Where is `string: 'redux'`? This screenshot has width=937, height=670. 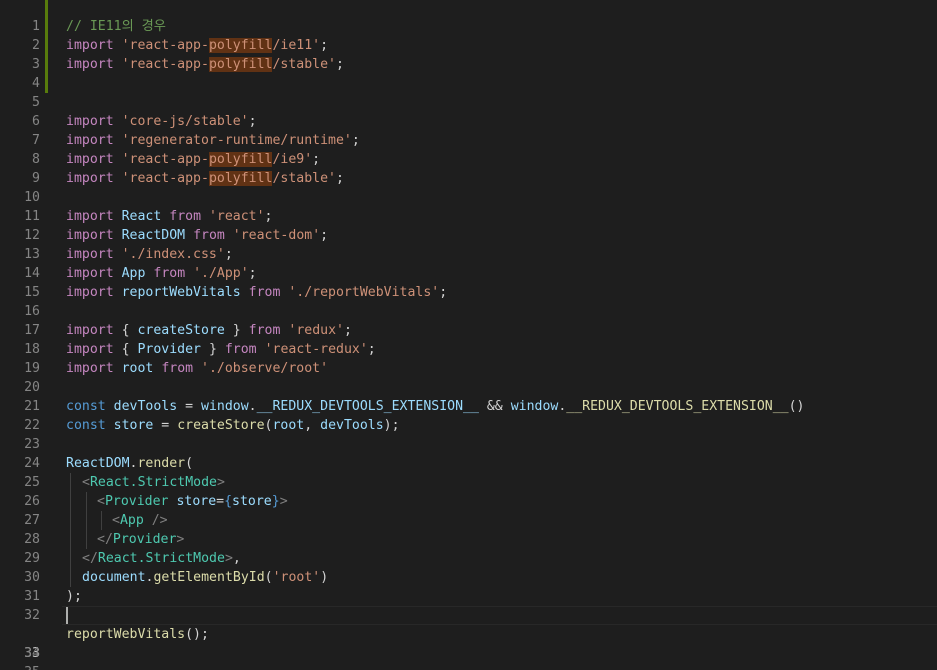
string: 'redux' is located at coordinates (316, 330).